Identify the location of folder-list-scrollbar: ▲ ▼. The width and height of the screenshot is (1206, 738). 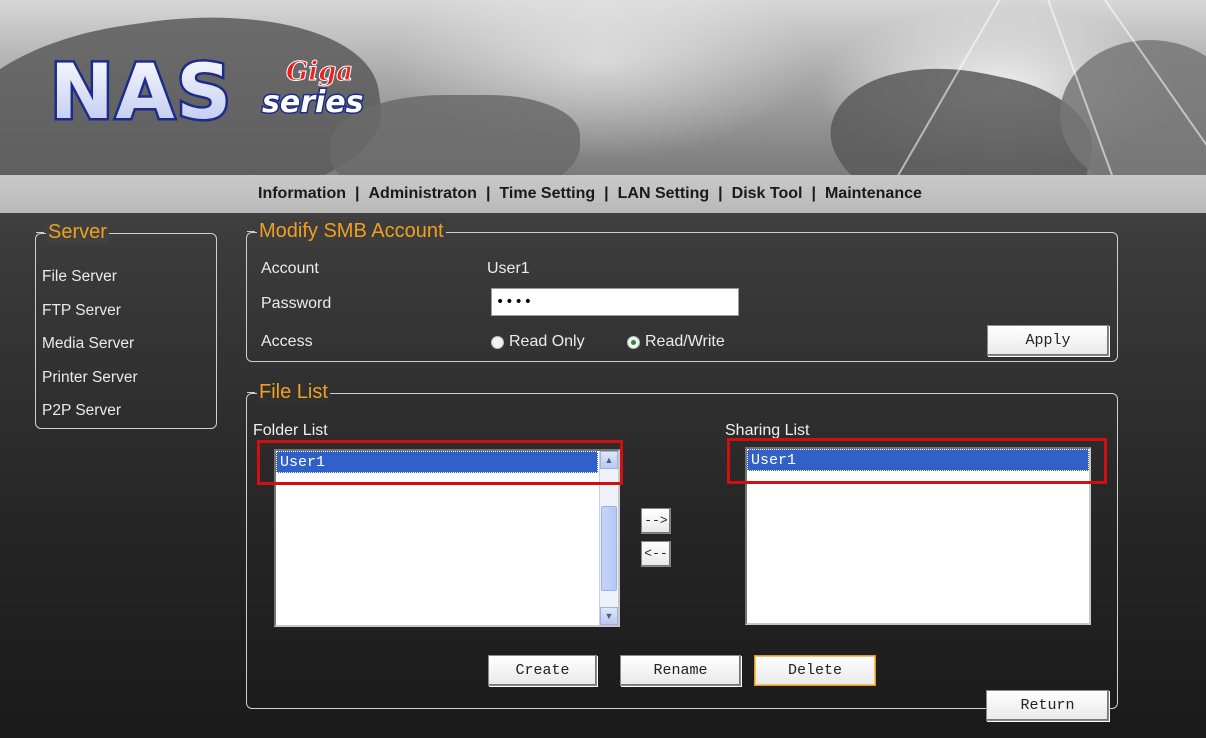
(608, 538).